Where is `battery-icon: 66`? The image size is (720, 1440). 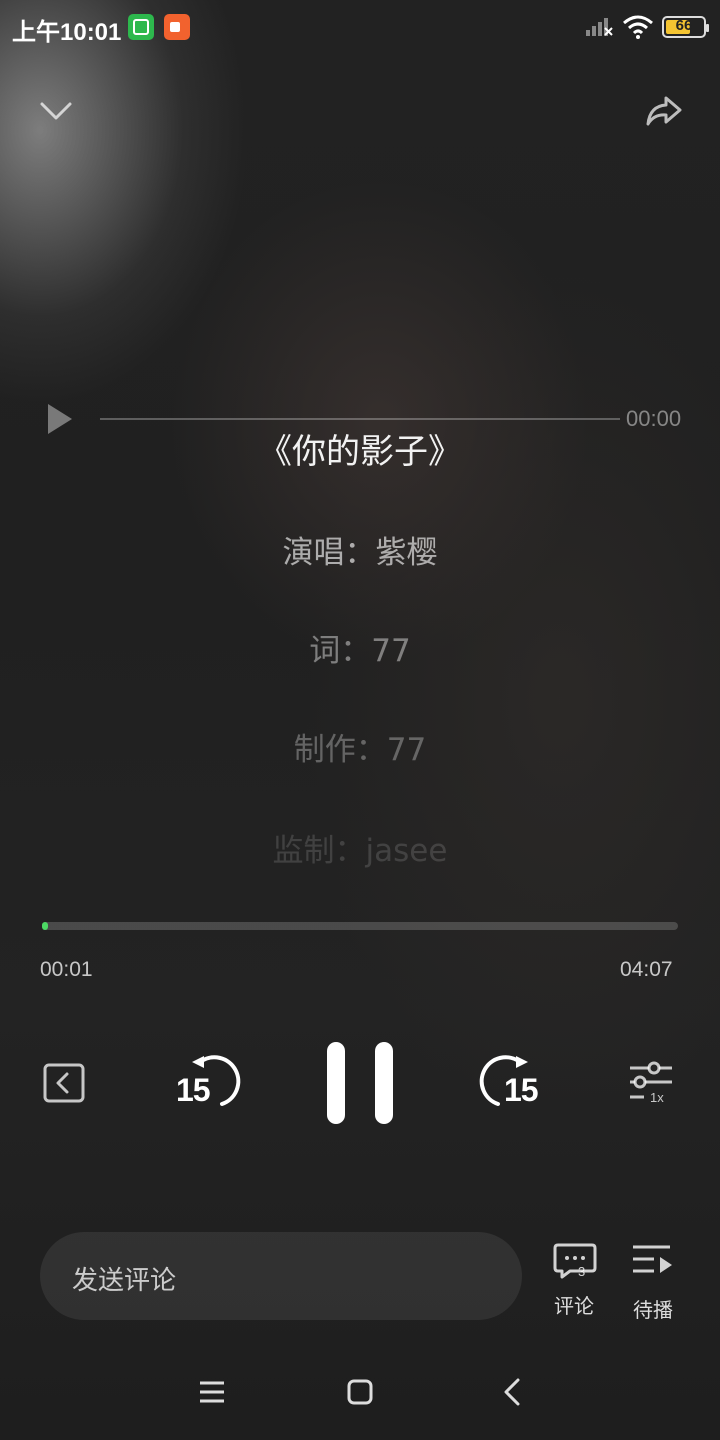
battery-icon: 66 is located at coordinates (685, 27).